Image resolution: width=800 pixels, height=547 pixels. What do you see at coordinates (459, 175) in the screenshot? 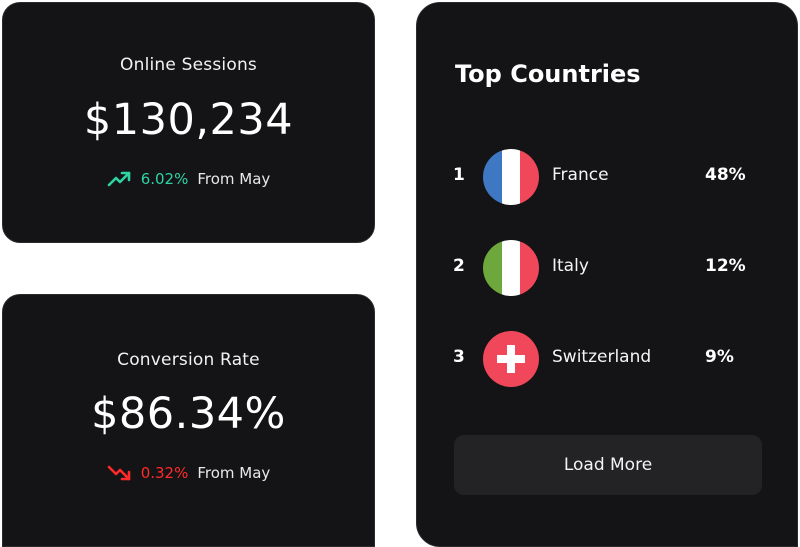
I see `country-rank: 1` at bounding box center [459, 175].